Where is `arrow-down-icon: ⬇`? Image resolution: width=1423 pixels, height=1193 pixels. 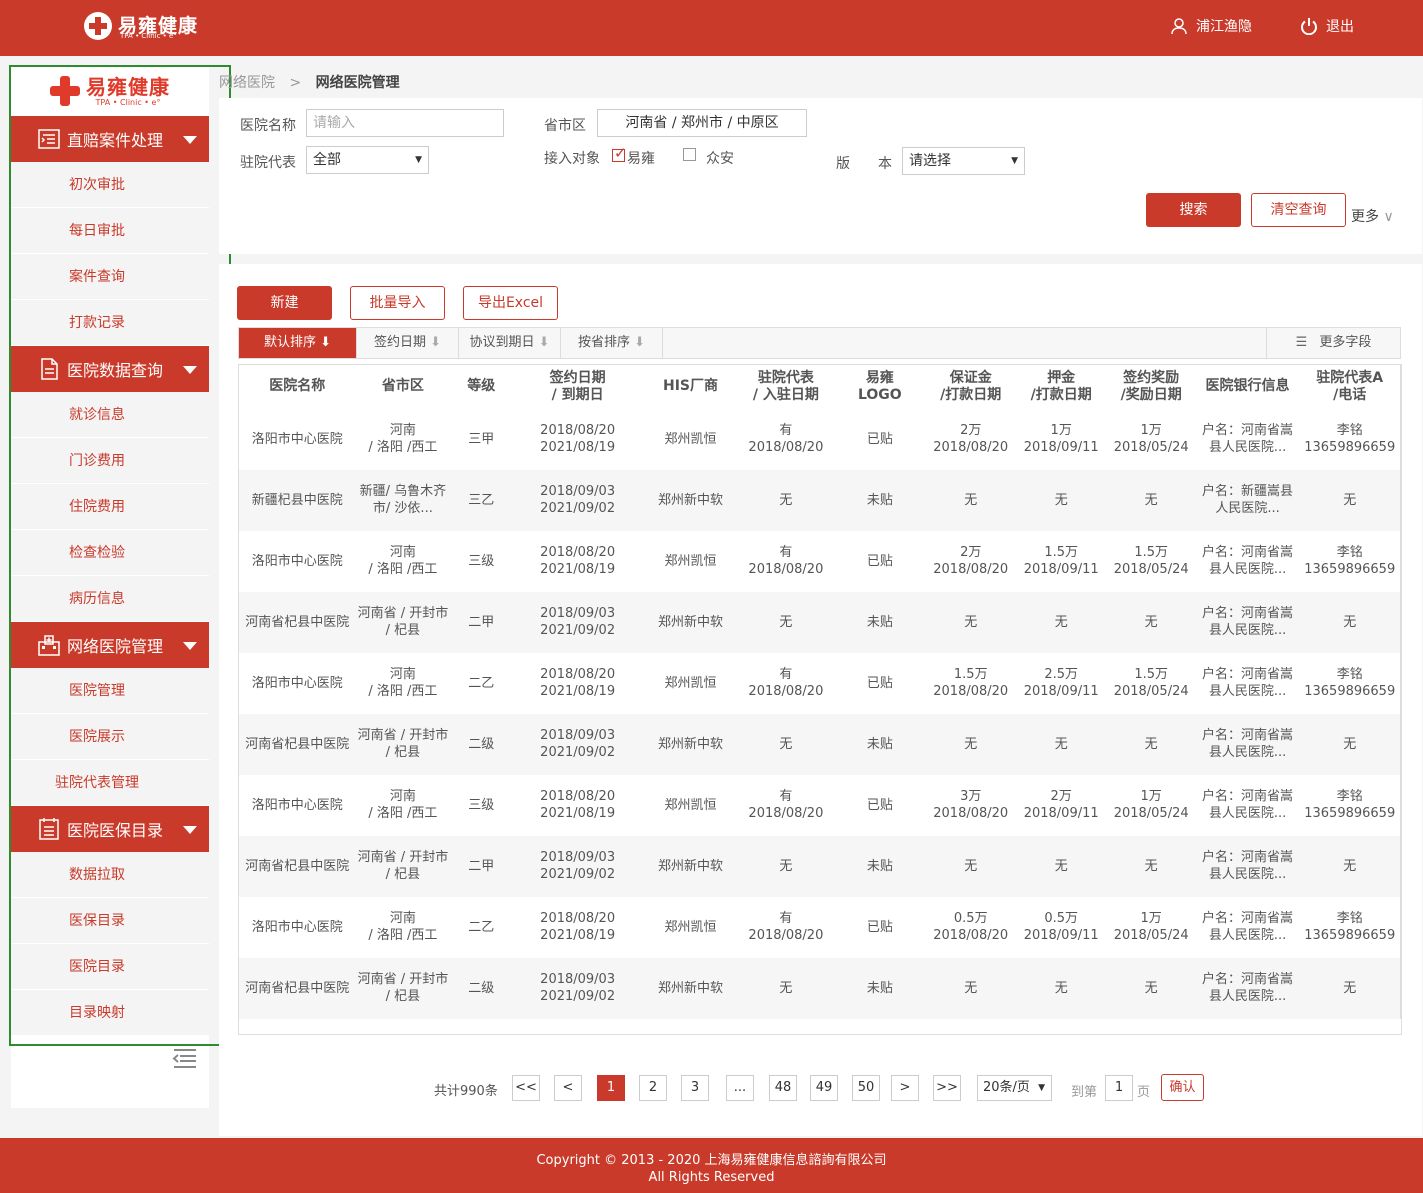
arrow-down-icon: ⬇ is located at coordinates (436, 342).